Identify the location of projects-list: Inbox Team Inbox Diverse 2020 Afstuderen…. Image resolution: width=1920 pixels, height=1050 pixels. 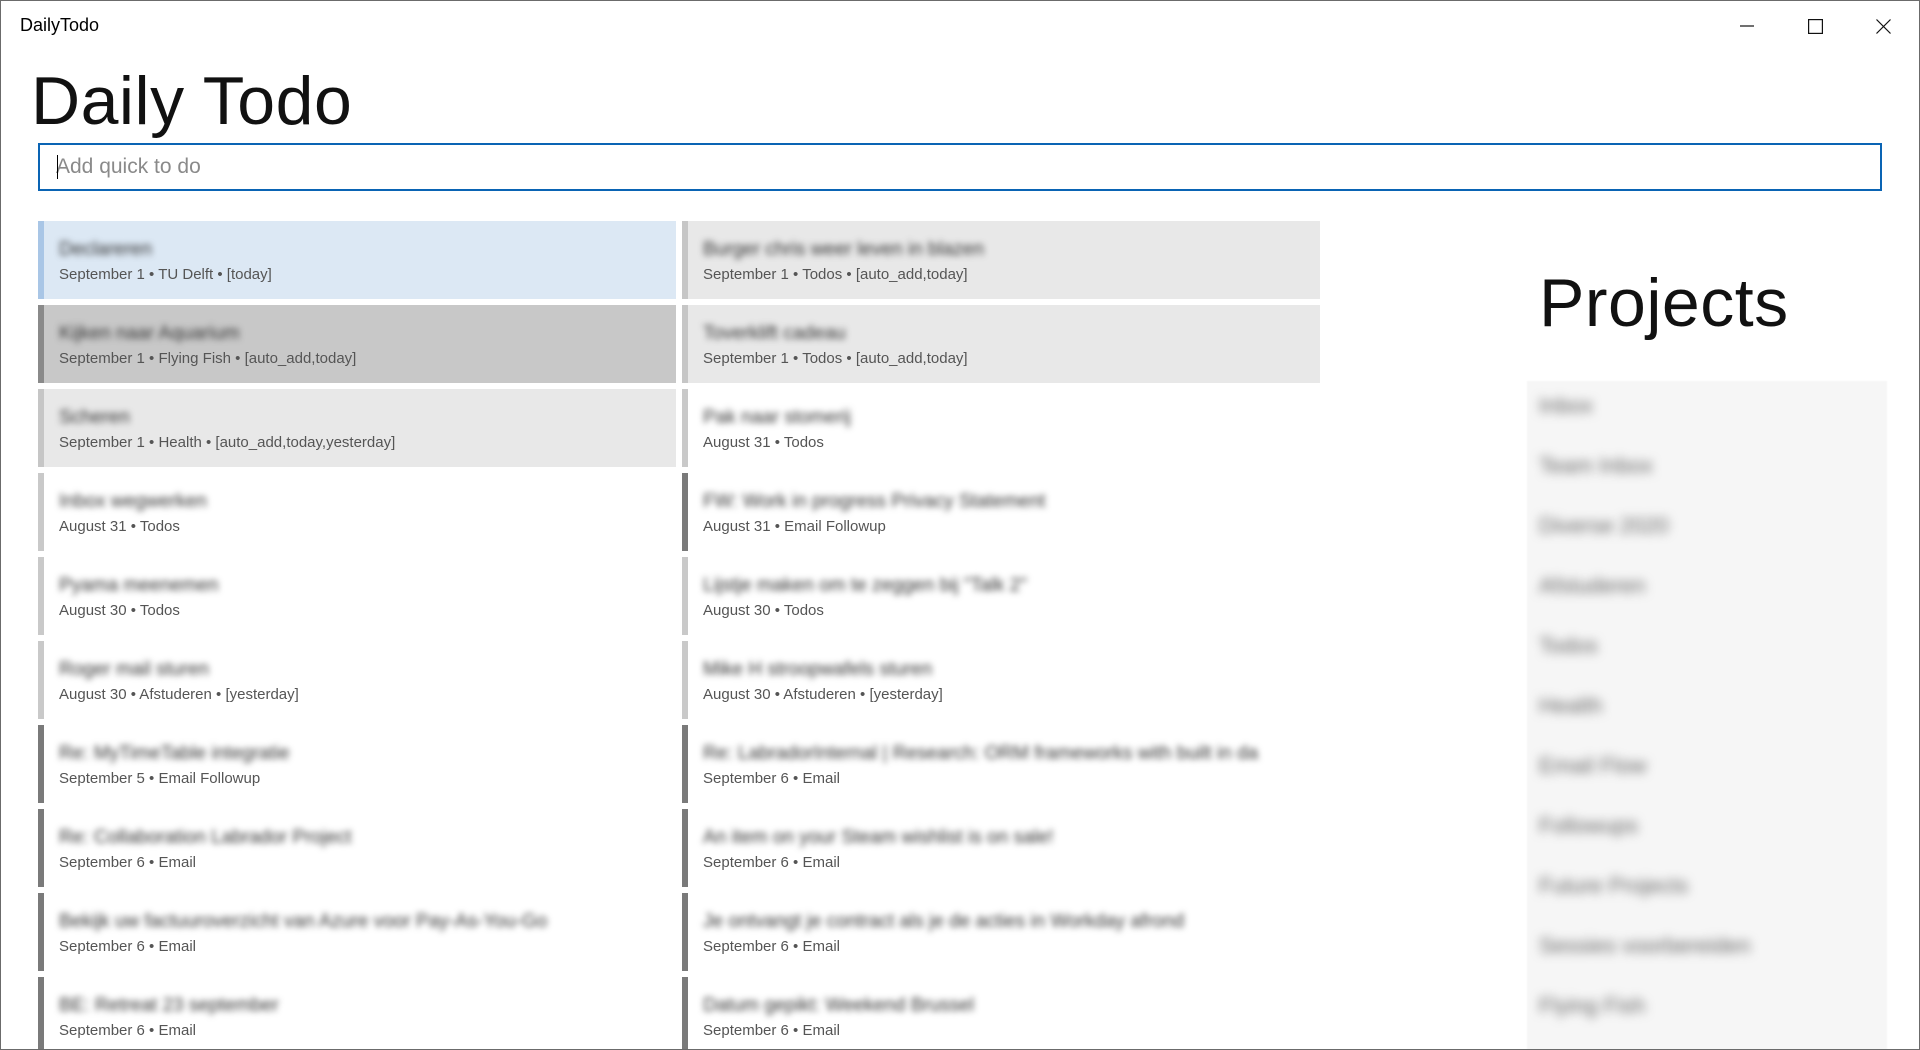
(1707, 715).